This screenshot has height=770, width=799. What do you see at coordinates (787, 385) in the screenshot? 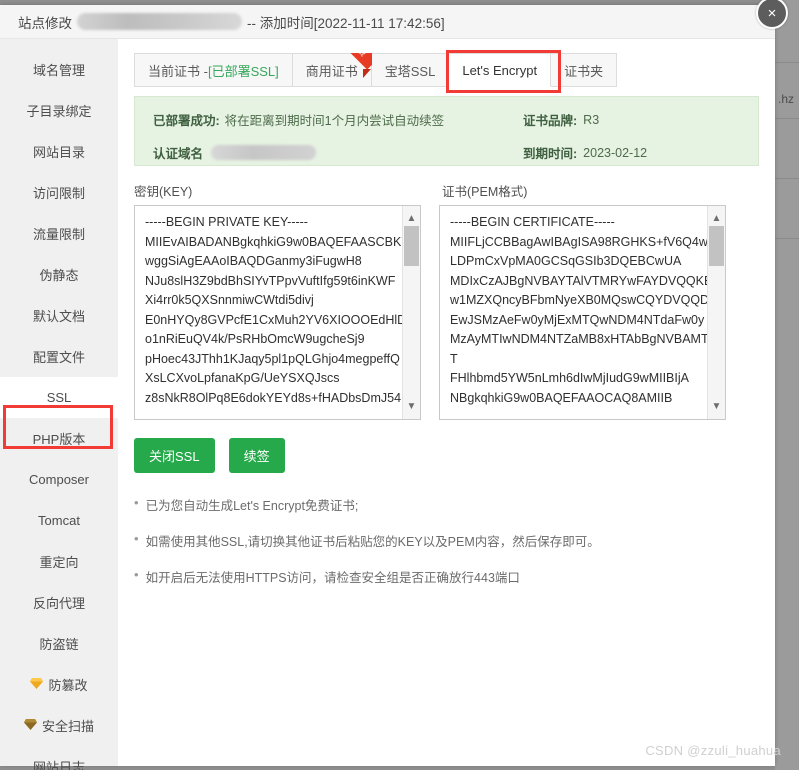
I see `backdrop-right-column` at bounding box center [787, 385].